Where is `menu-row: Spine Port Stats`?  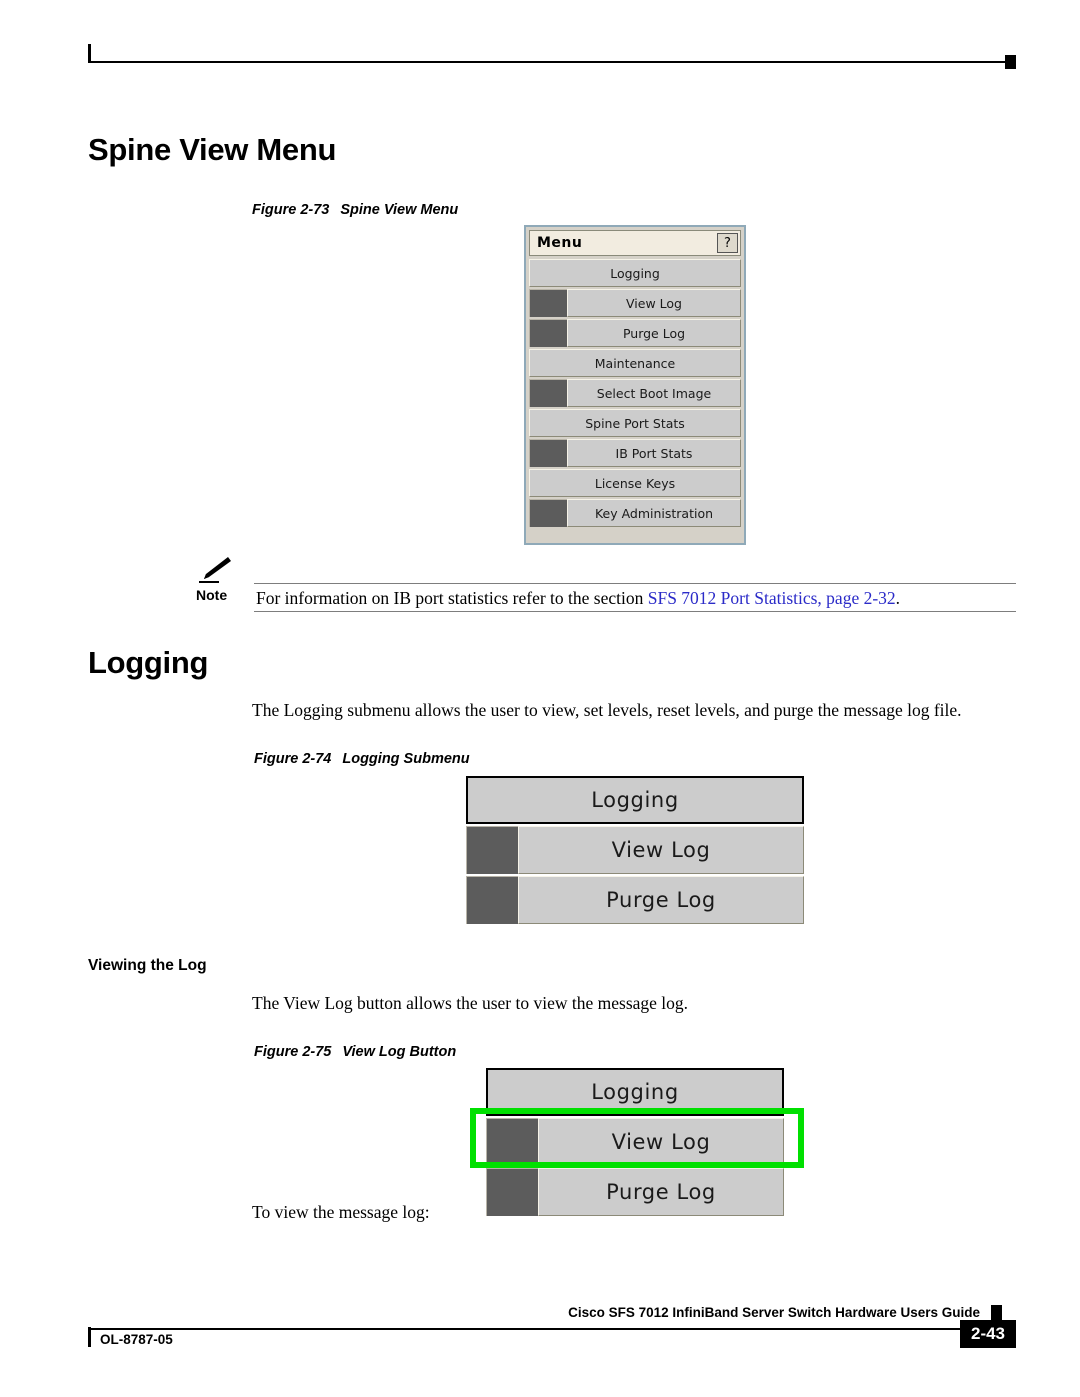 menu-row: Spine Port Stats is located at coordinates (635, 423).